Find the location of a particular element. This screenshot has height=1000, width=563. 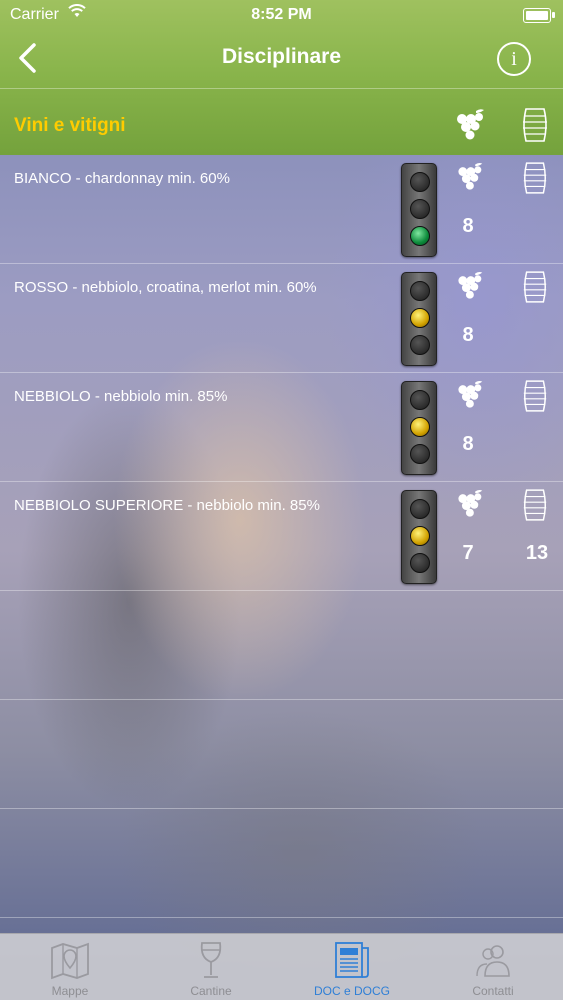

tab-label: Cantine is located at coordinates (211, 991).